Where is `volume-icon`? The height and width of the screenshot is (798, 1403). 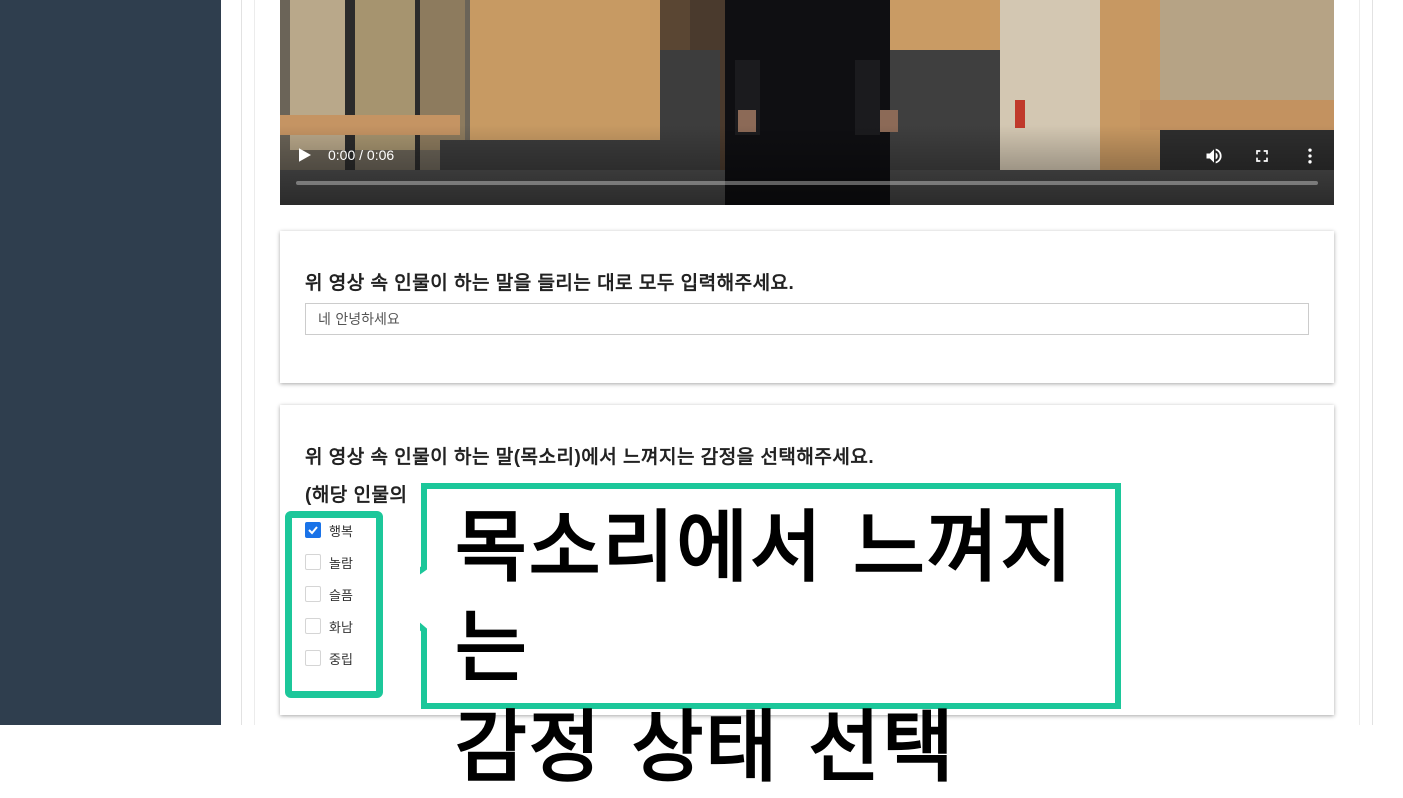
volume-icon is located at coordinates (1214, 156).